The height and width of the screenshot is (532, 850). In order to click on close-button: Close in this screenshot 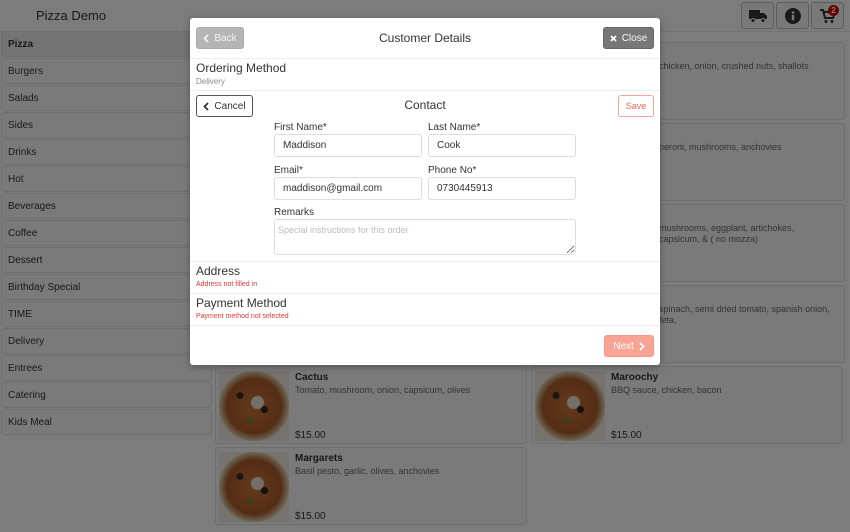, I will do `click(628, 38)`.